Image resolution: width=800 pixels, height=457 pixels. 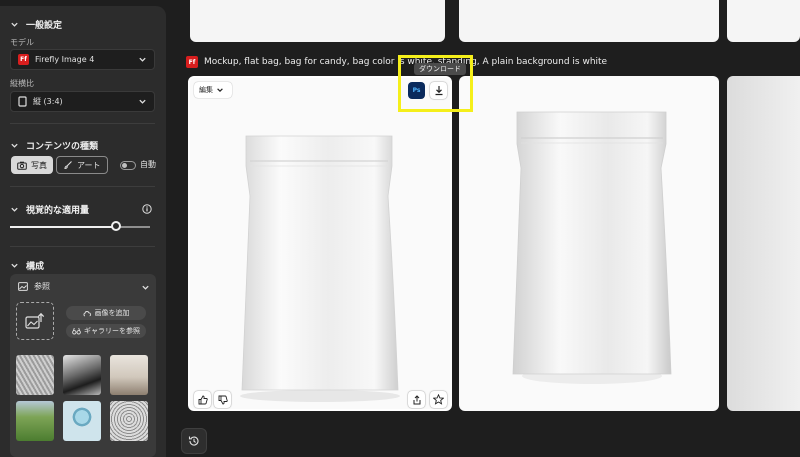 What do you see at coordinates (58, 211) in the screenshot?
I see `visual-intensity-title: 視覚的な適用量` at bounding box center [58, 211].